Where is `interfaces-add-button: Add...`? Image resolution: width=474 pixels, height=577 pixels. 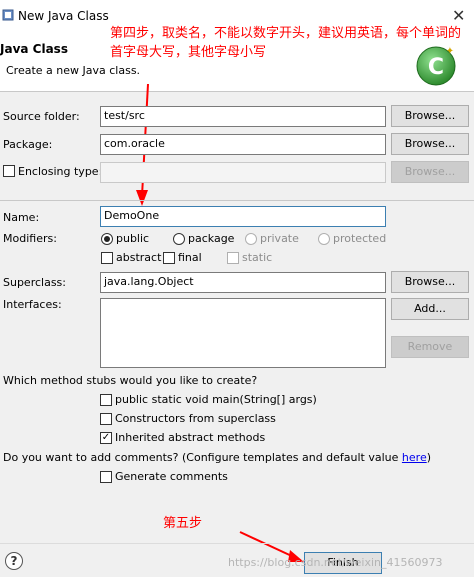
interfaces-add-button: Add... is located at coordinates (430, 309).